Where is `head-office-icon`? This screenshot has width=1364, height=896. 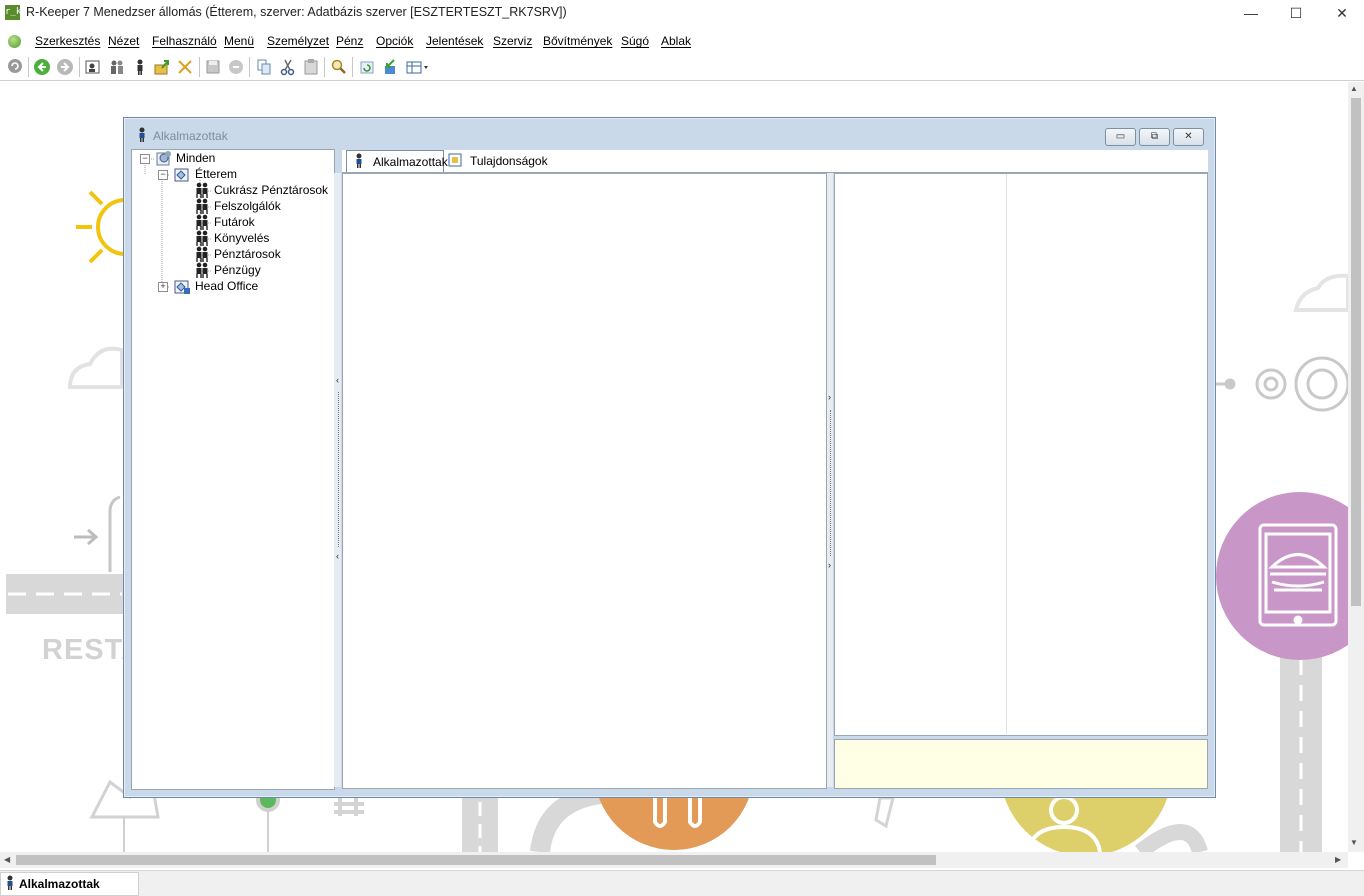 head-office-icon is located at coordinates (182, 287).